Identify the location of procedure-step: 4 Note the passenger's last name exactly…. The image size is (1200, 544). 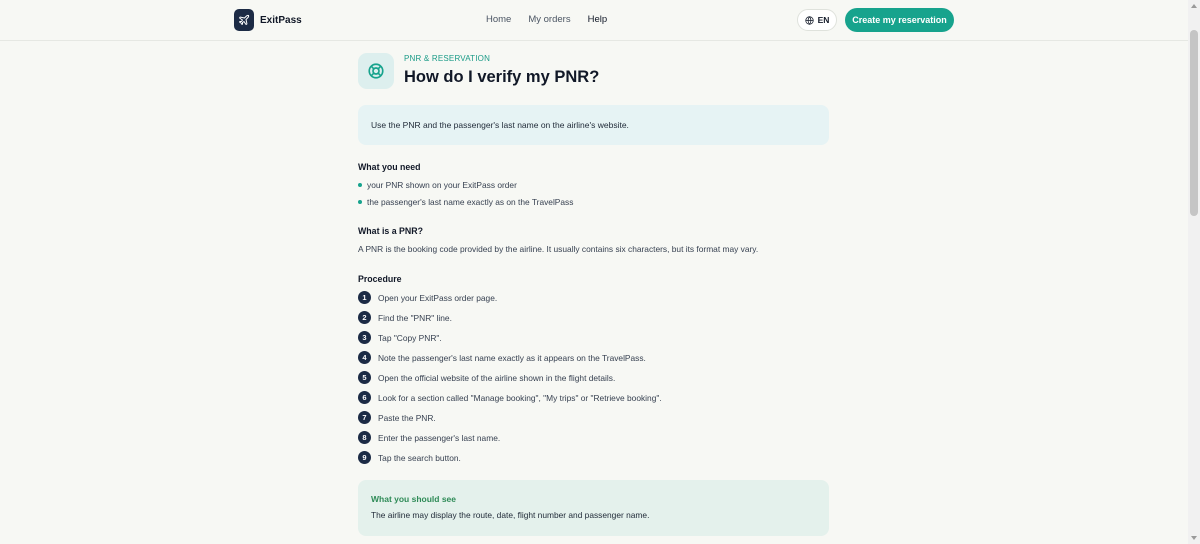
(502, 357).